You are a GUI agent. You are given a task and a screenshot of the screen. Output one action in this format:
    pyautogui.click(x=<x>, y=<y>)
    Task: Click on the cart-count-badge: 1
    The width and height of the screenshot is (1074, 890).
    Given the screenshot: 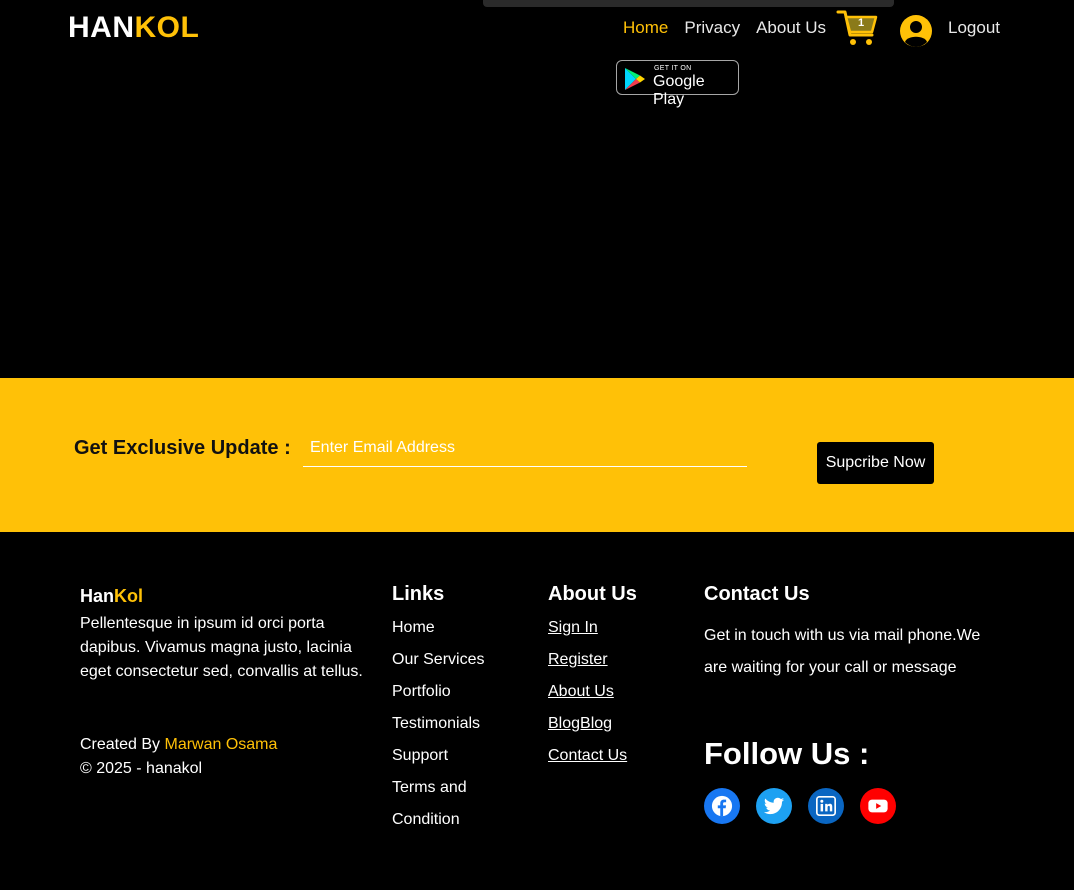 What is the action you would take?
    pyautogui.click(x=861, y=23)
    